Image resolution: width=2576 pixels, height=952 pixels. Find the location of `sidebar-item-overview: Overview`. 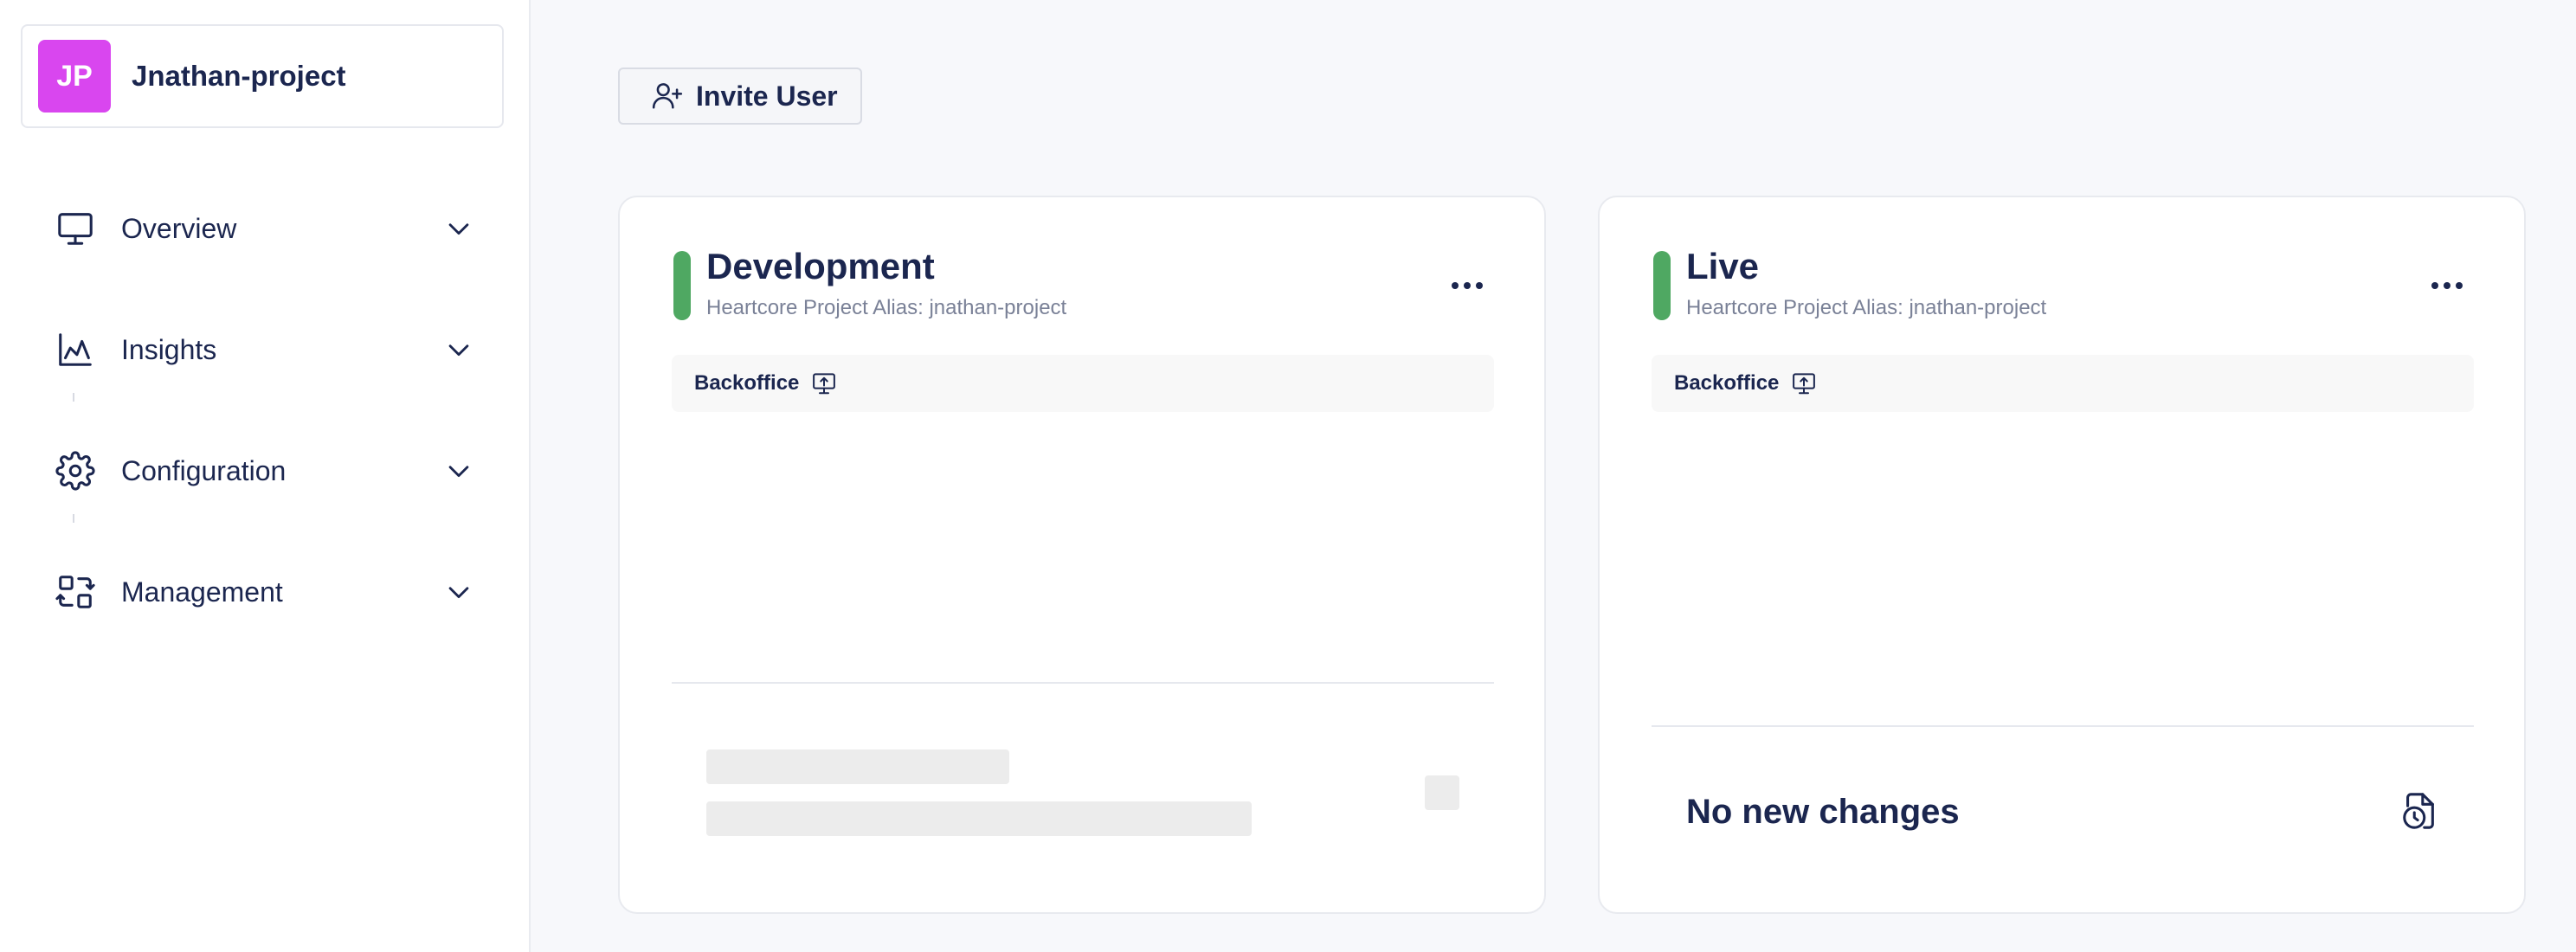

sidebar-item-overview: Overview is located at coordinates (264, 228).